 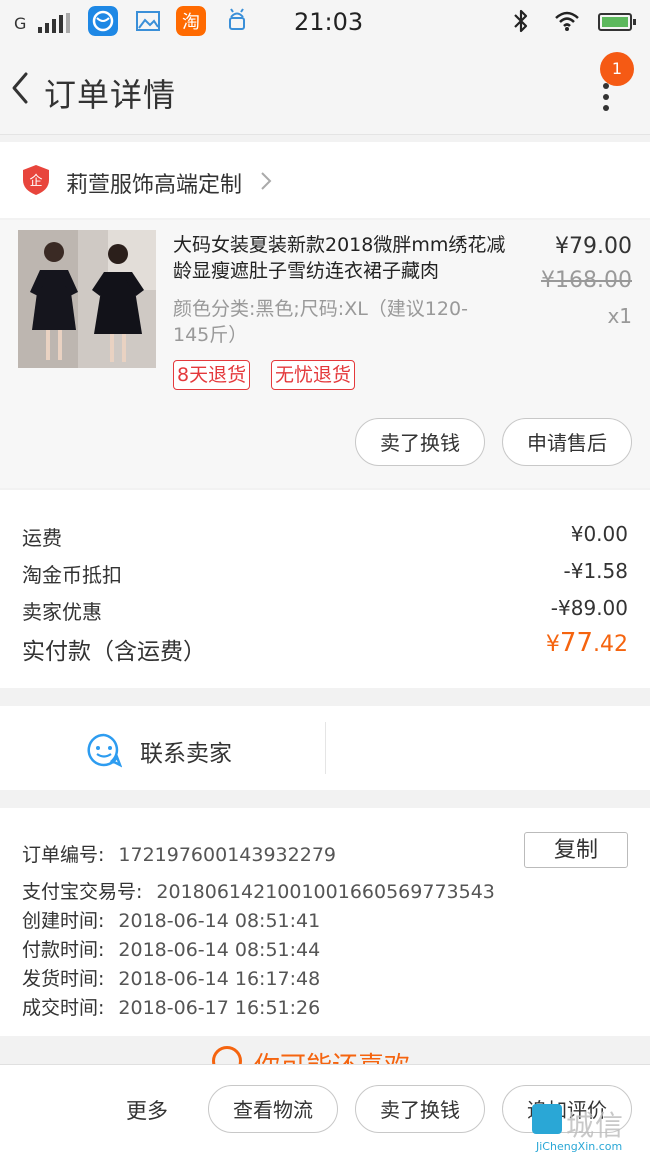 What do you see at coordinates (63, 921) in the screenshot?
I see `created-time-label: 创建时间:` at bounding box center [63, 921].